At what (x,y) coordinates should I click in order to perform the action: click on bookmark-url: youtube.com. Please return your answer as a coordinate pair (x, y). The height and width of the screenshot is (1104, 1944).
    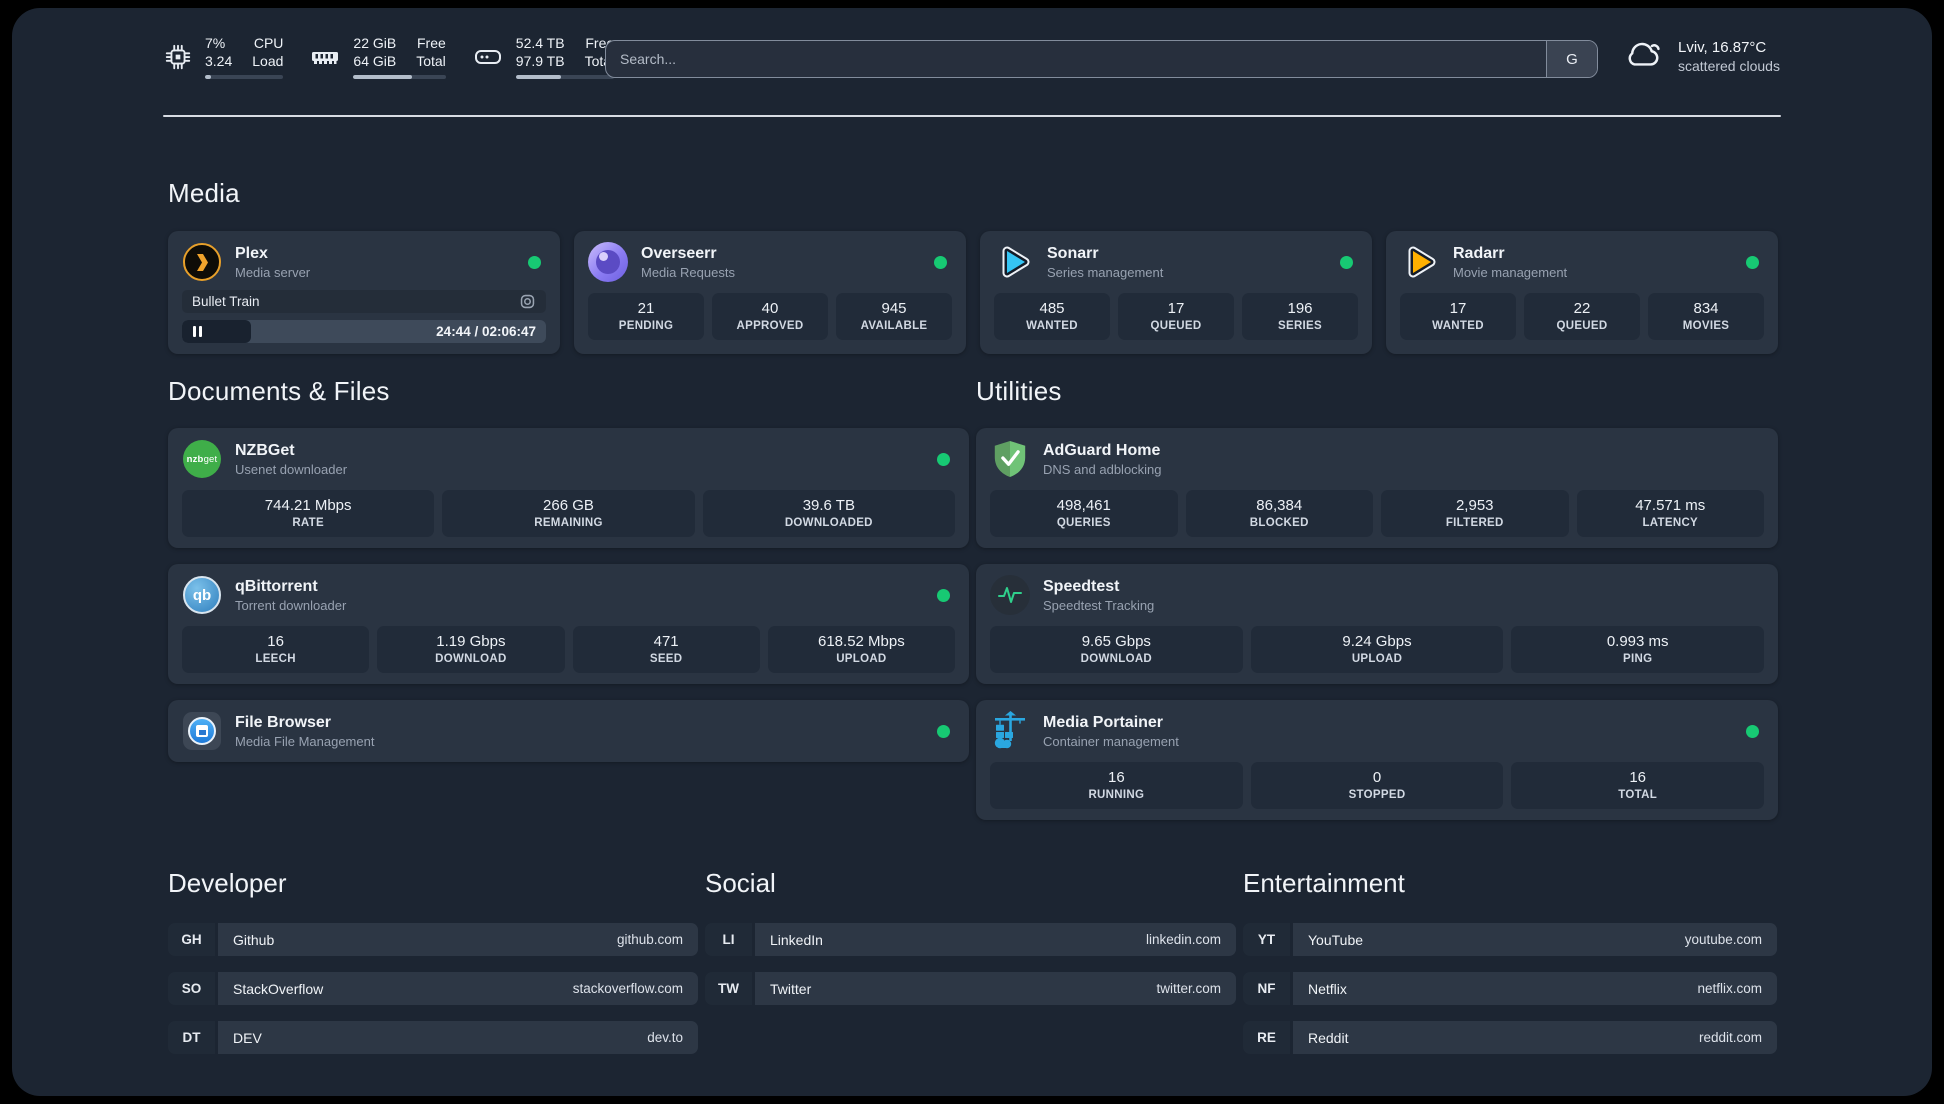
    Looking at the image, I should click on (1723, 939).